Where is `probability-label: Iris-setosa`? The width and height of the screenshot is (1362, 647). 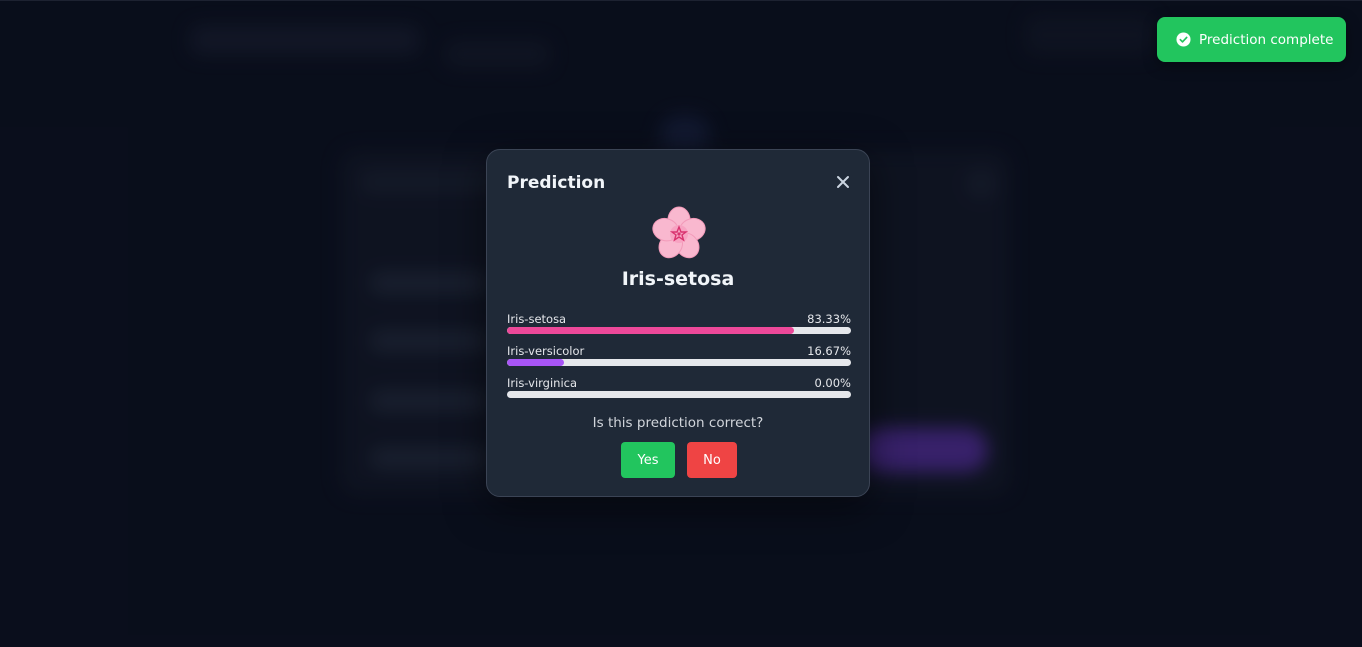
probability-label: Iris-setosa is located at coordinates (537, 319).